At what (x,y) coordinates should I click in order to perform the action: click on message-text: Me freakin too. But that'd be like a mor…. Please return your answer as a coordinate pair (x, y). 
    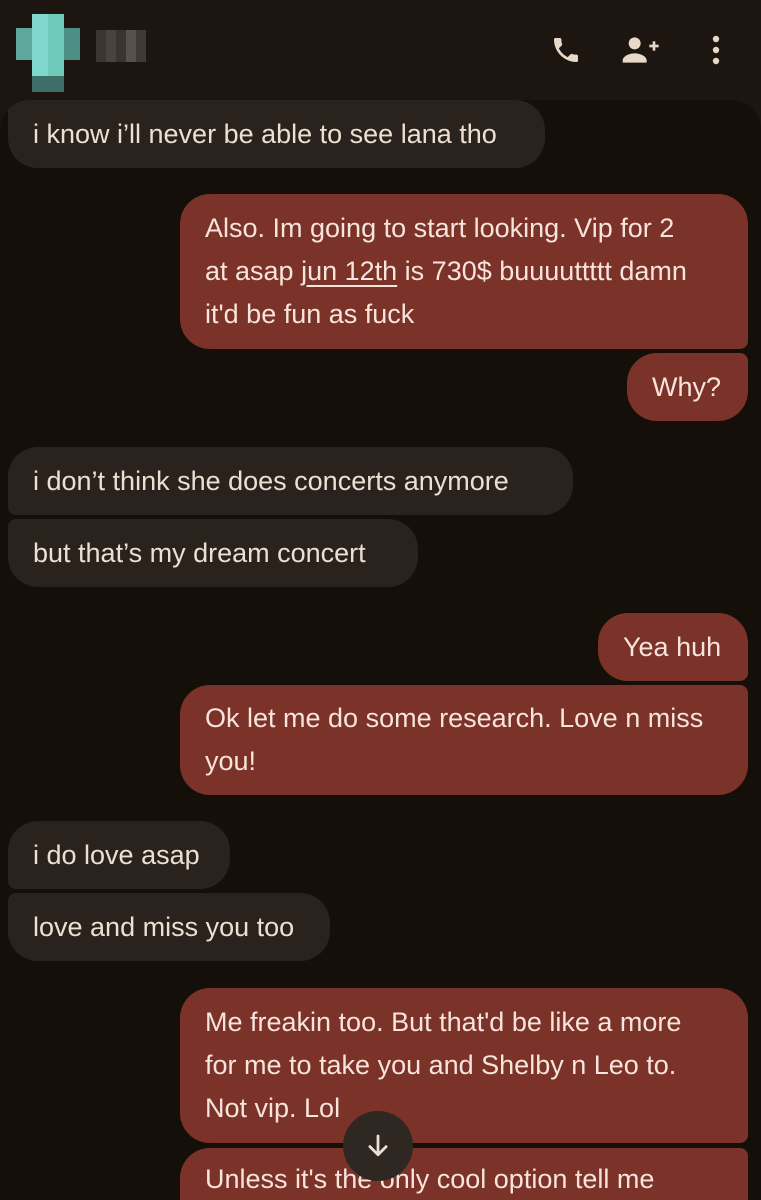
    Looking at the image, I should click on (443, 1065).